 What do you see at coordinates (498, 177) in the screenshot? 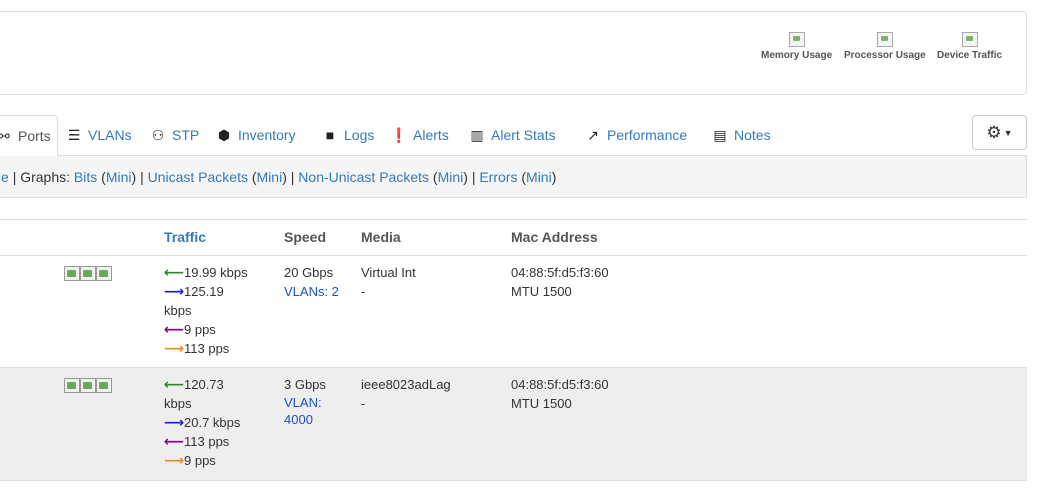
I see `errors-graph-link: Errors` at bounding box center [498, 177].